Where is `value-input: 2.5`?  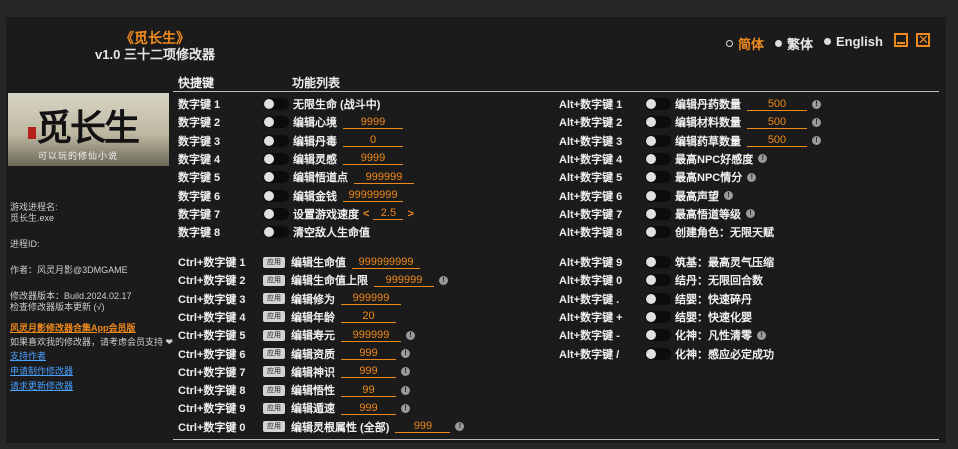 value-input: 2.5 is located at coordinates (388, 214).